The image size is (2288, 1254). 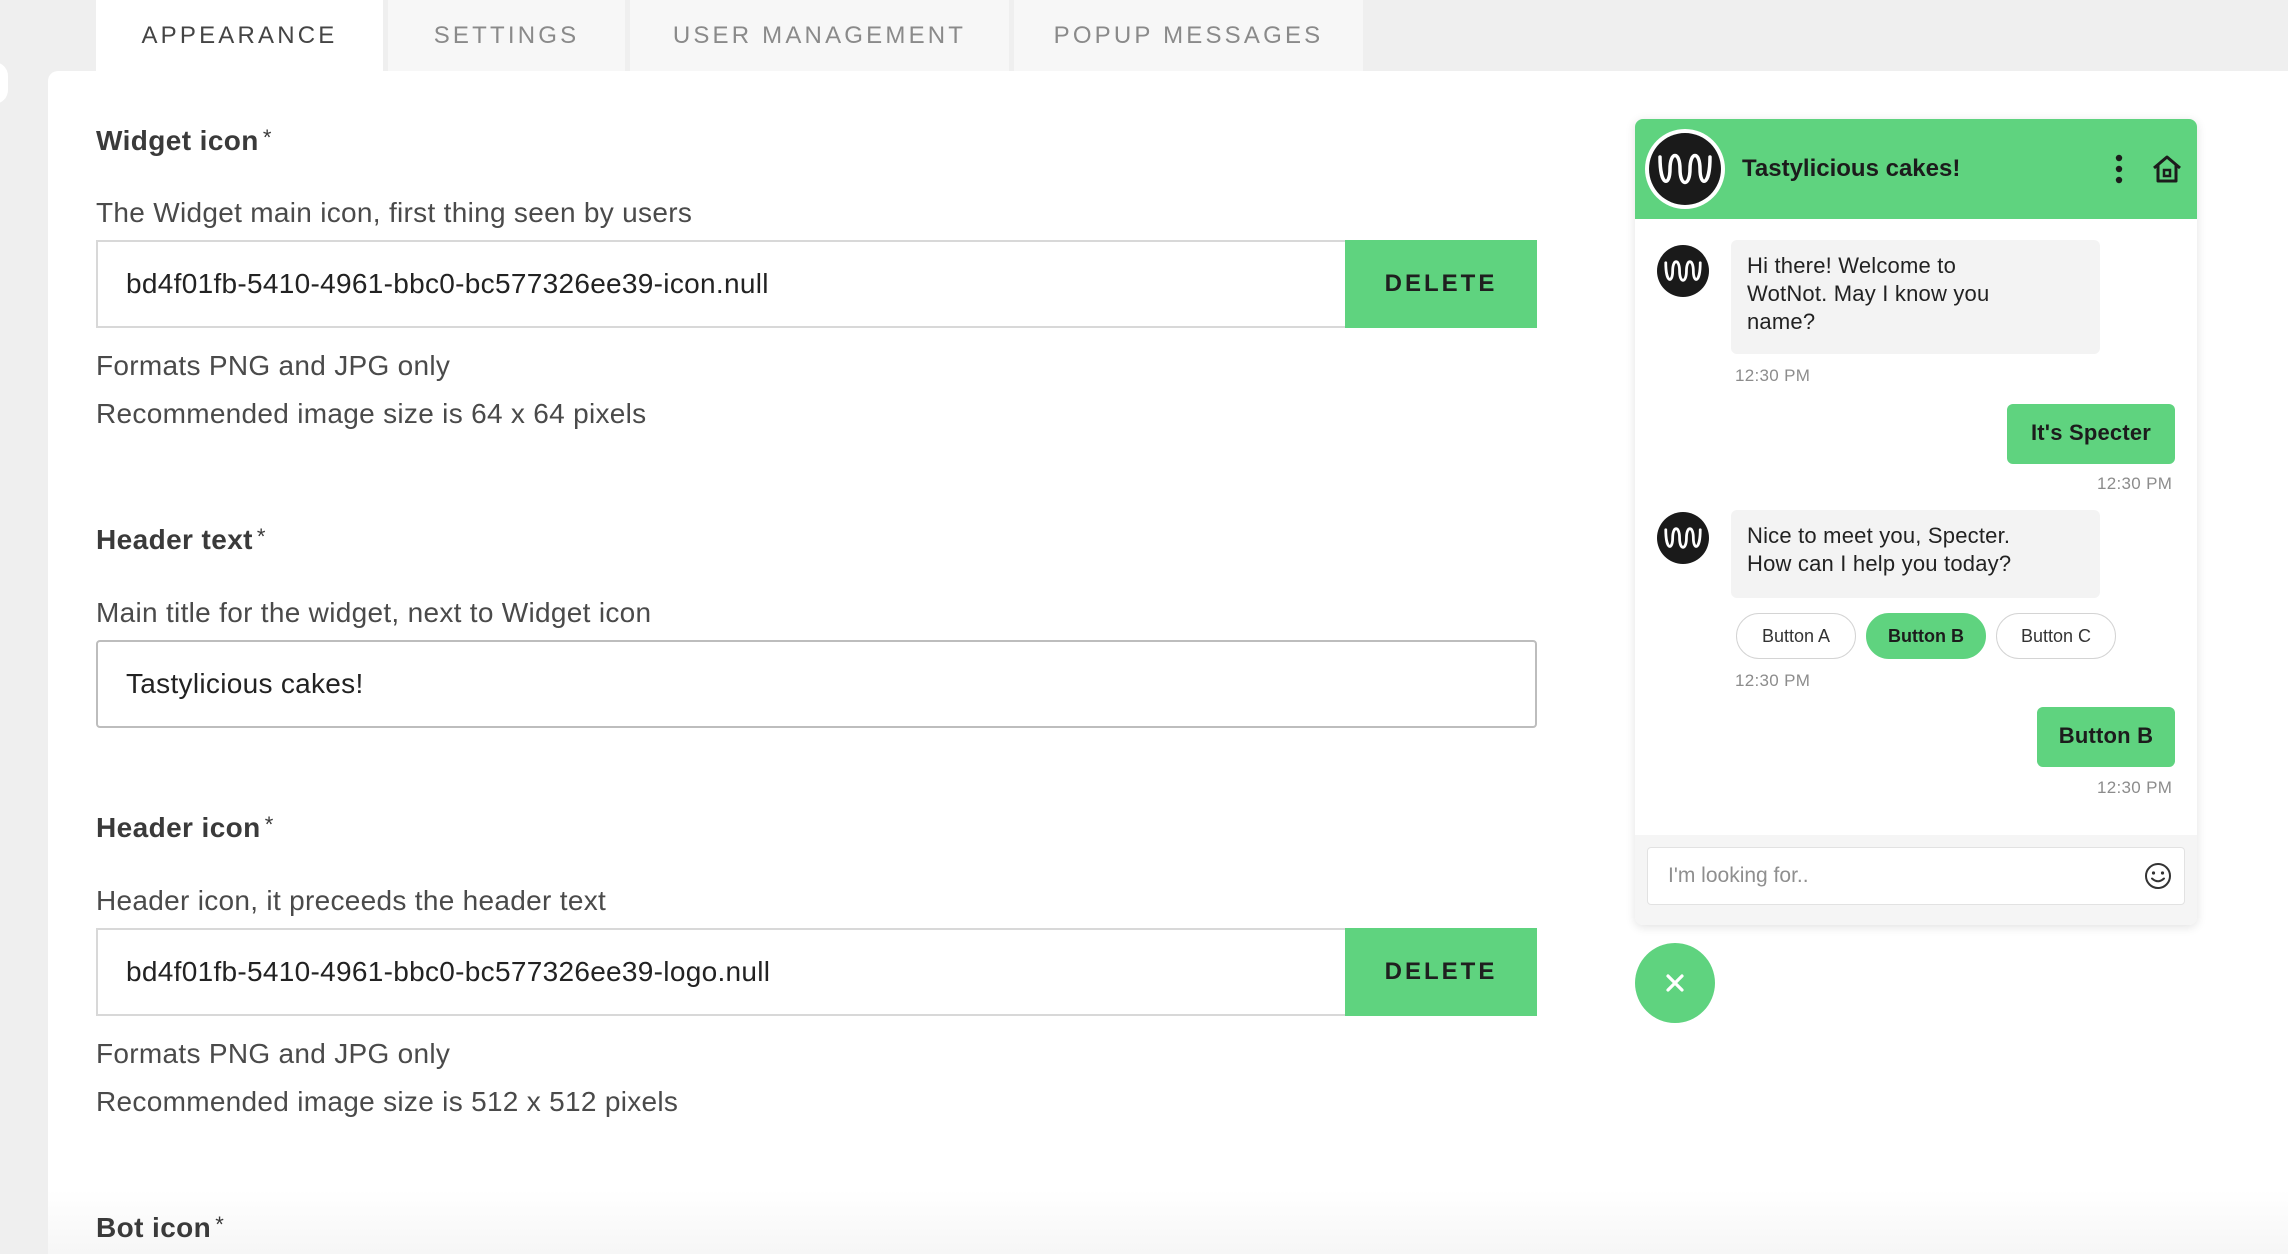 I want to click on bot-icon-section: Bot icon *, so click(x=816, y=1228).